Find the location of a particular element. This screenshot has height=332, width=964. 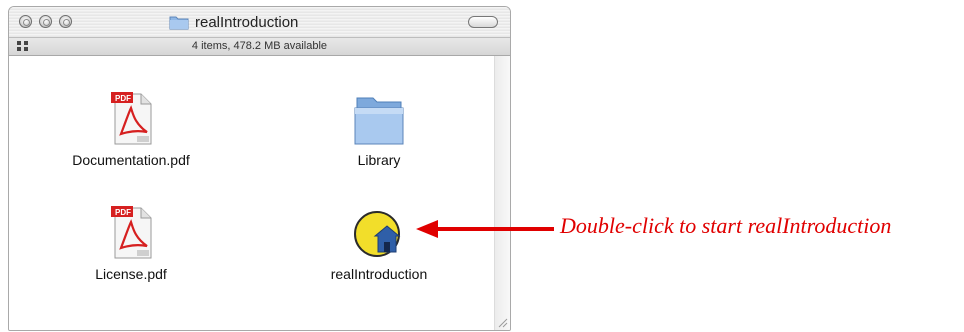

zoom-button is located at coordinates (65, 21).